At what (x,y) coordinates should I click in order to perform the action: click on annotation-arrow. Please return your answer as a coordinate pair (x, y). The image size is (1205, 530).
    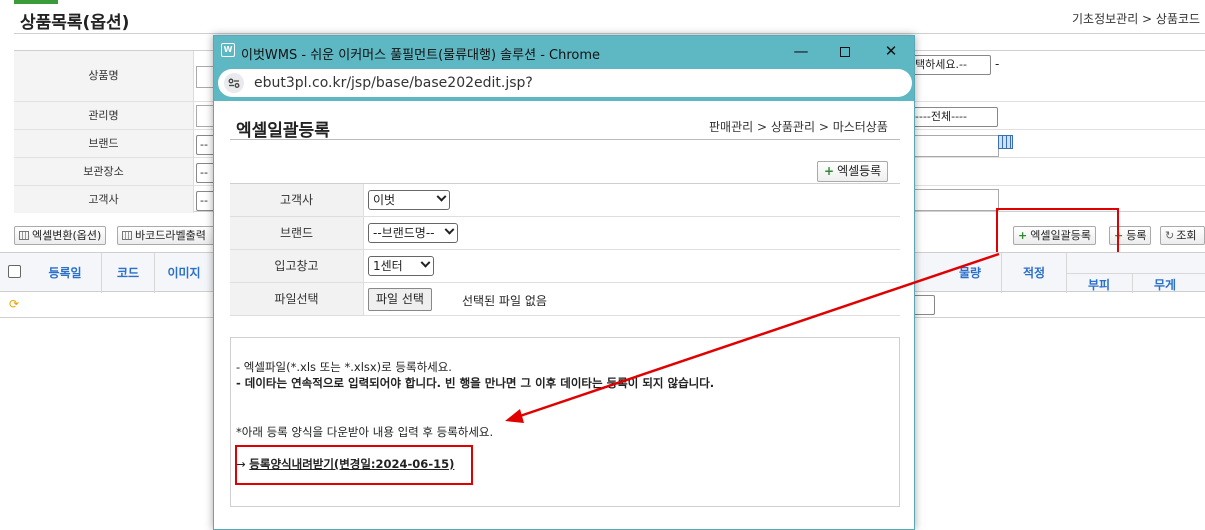
    Looking at the image, I should click on (752, 337).